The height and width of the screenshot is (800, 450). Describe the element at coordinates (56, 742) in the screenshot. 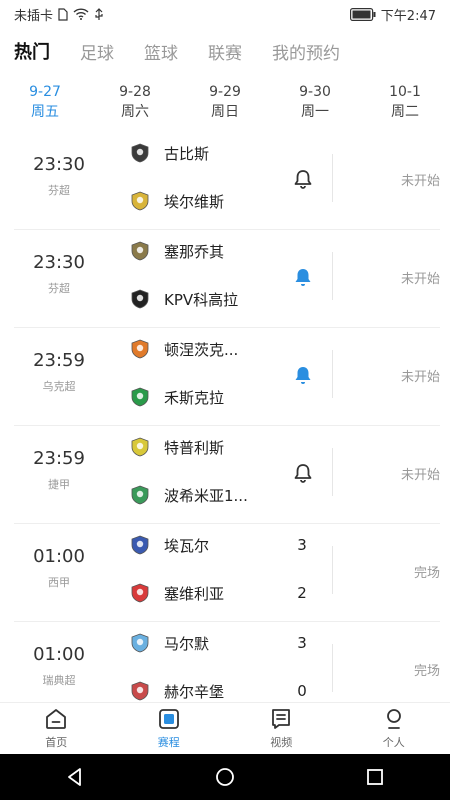

I see `nav-label: 首页` at that location.